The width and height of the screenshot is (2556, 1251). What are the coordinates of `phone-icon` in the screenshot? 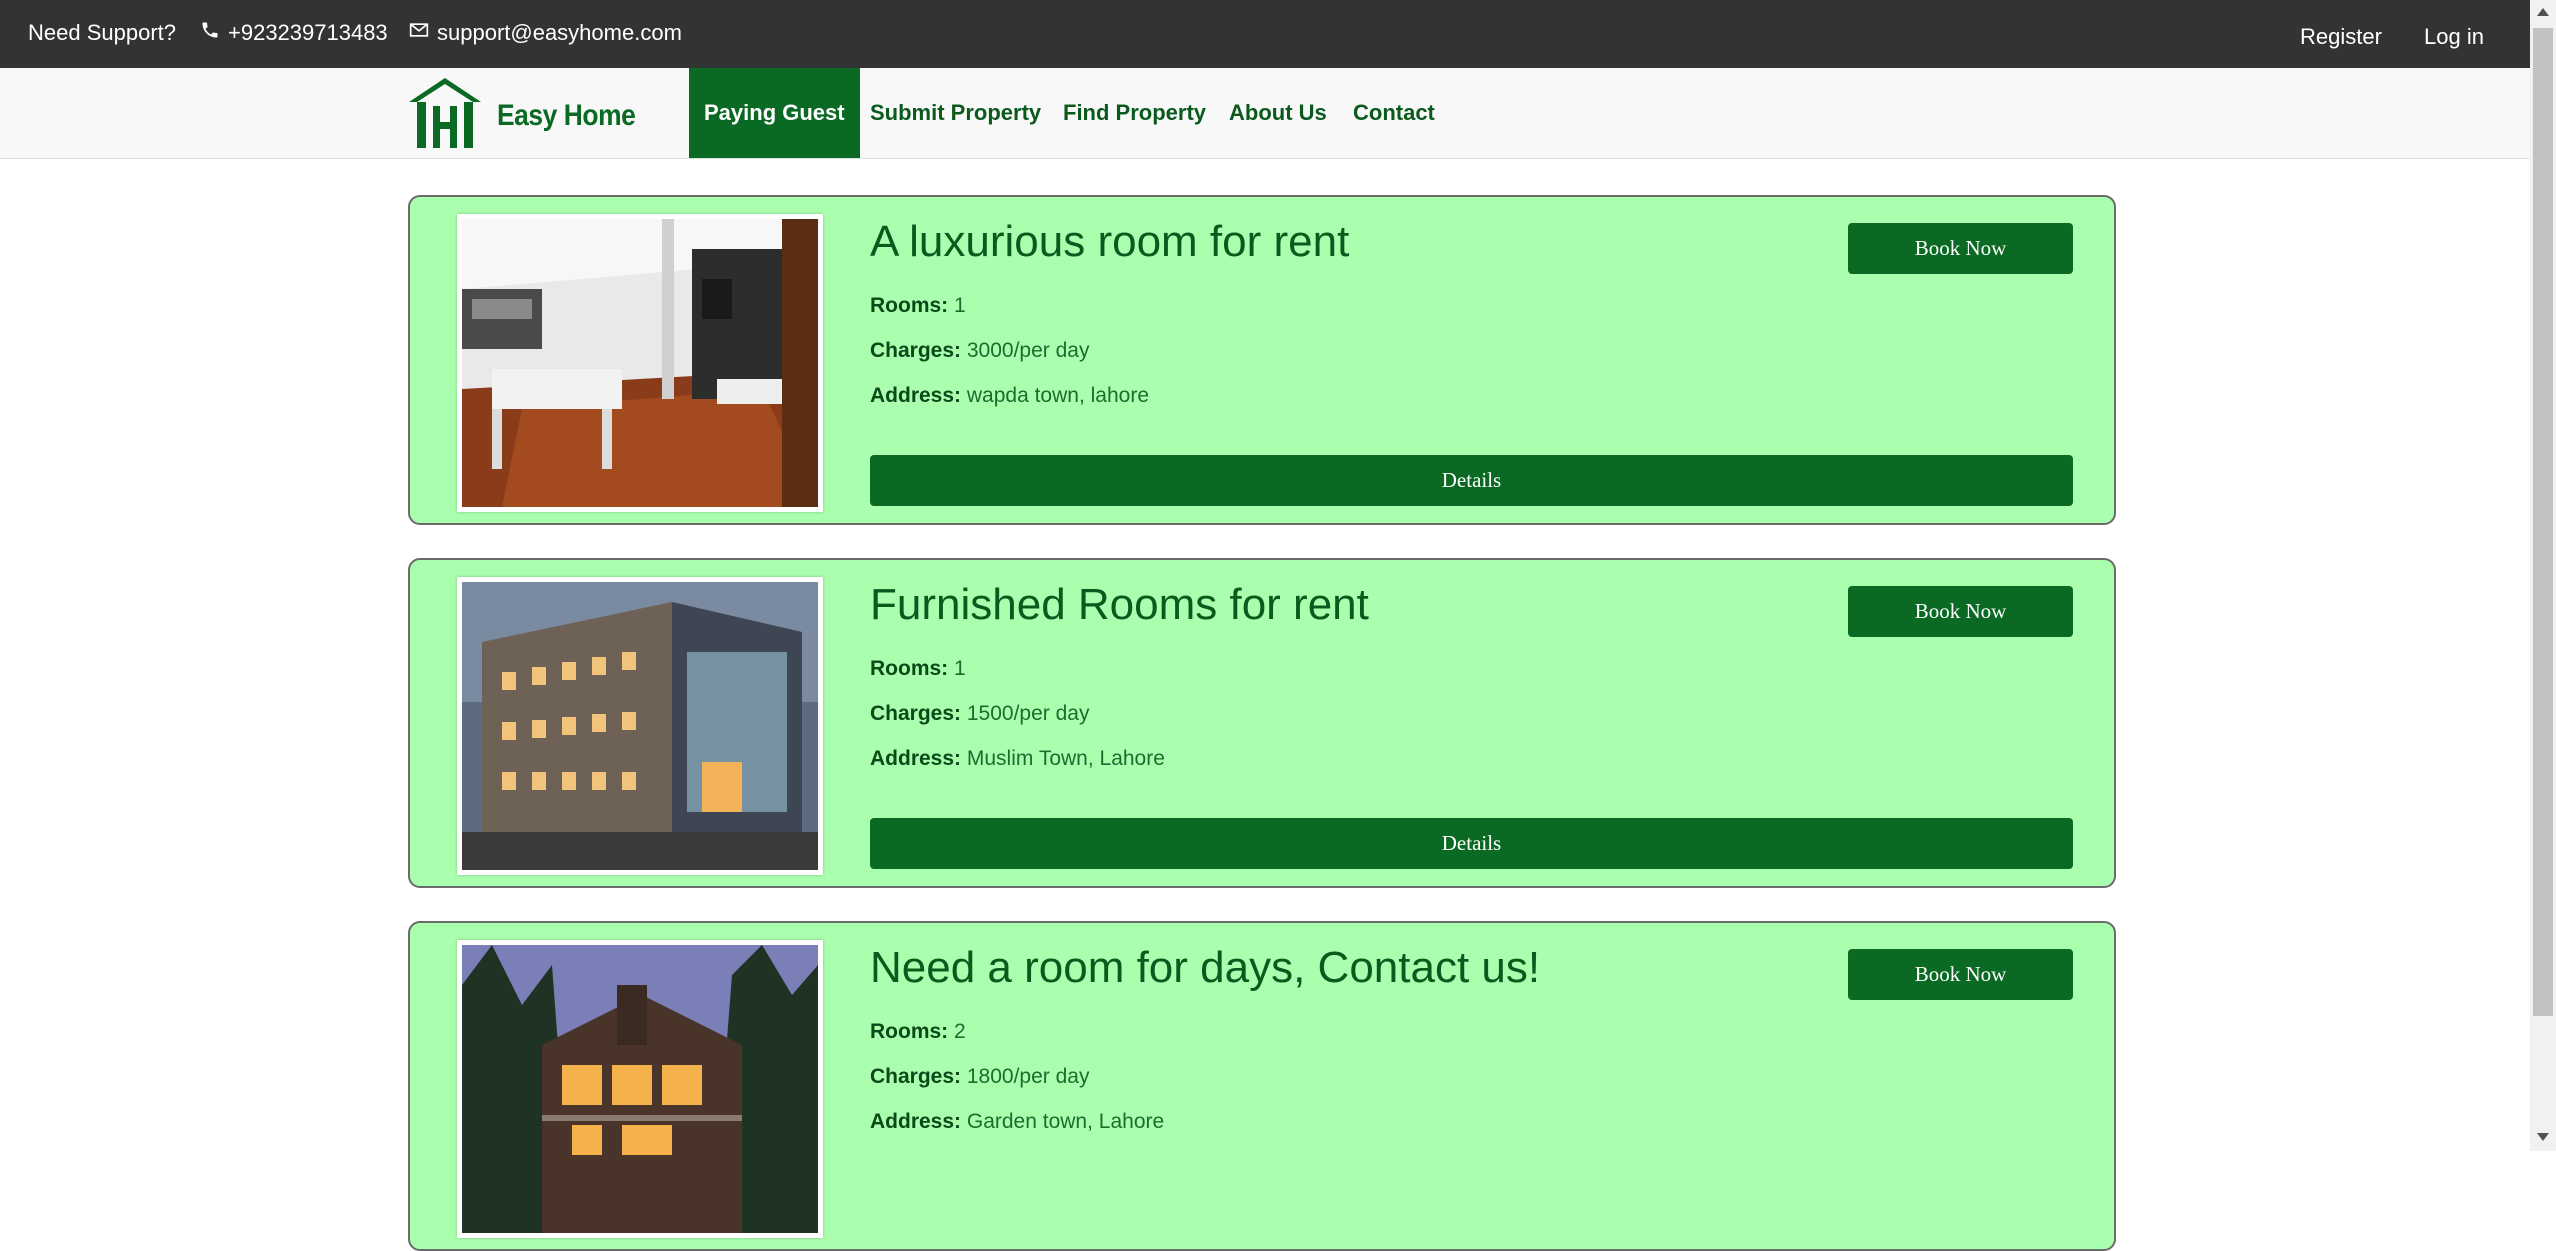 It's located at (210, 33).